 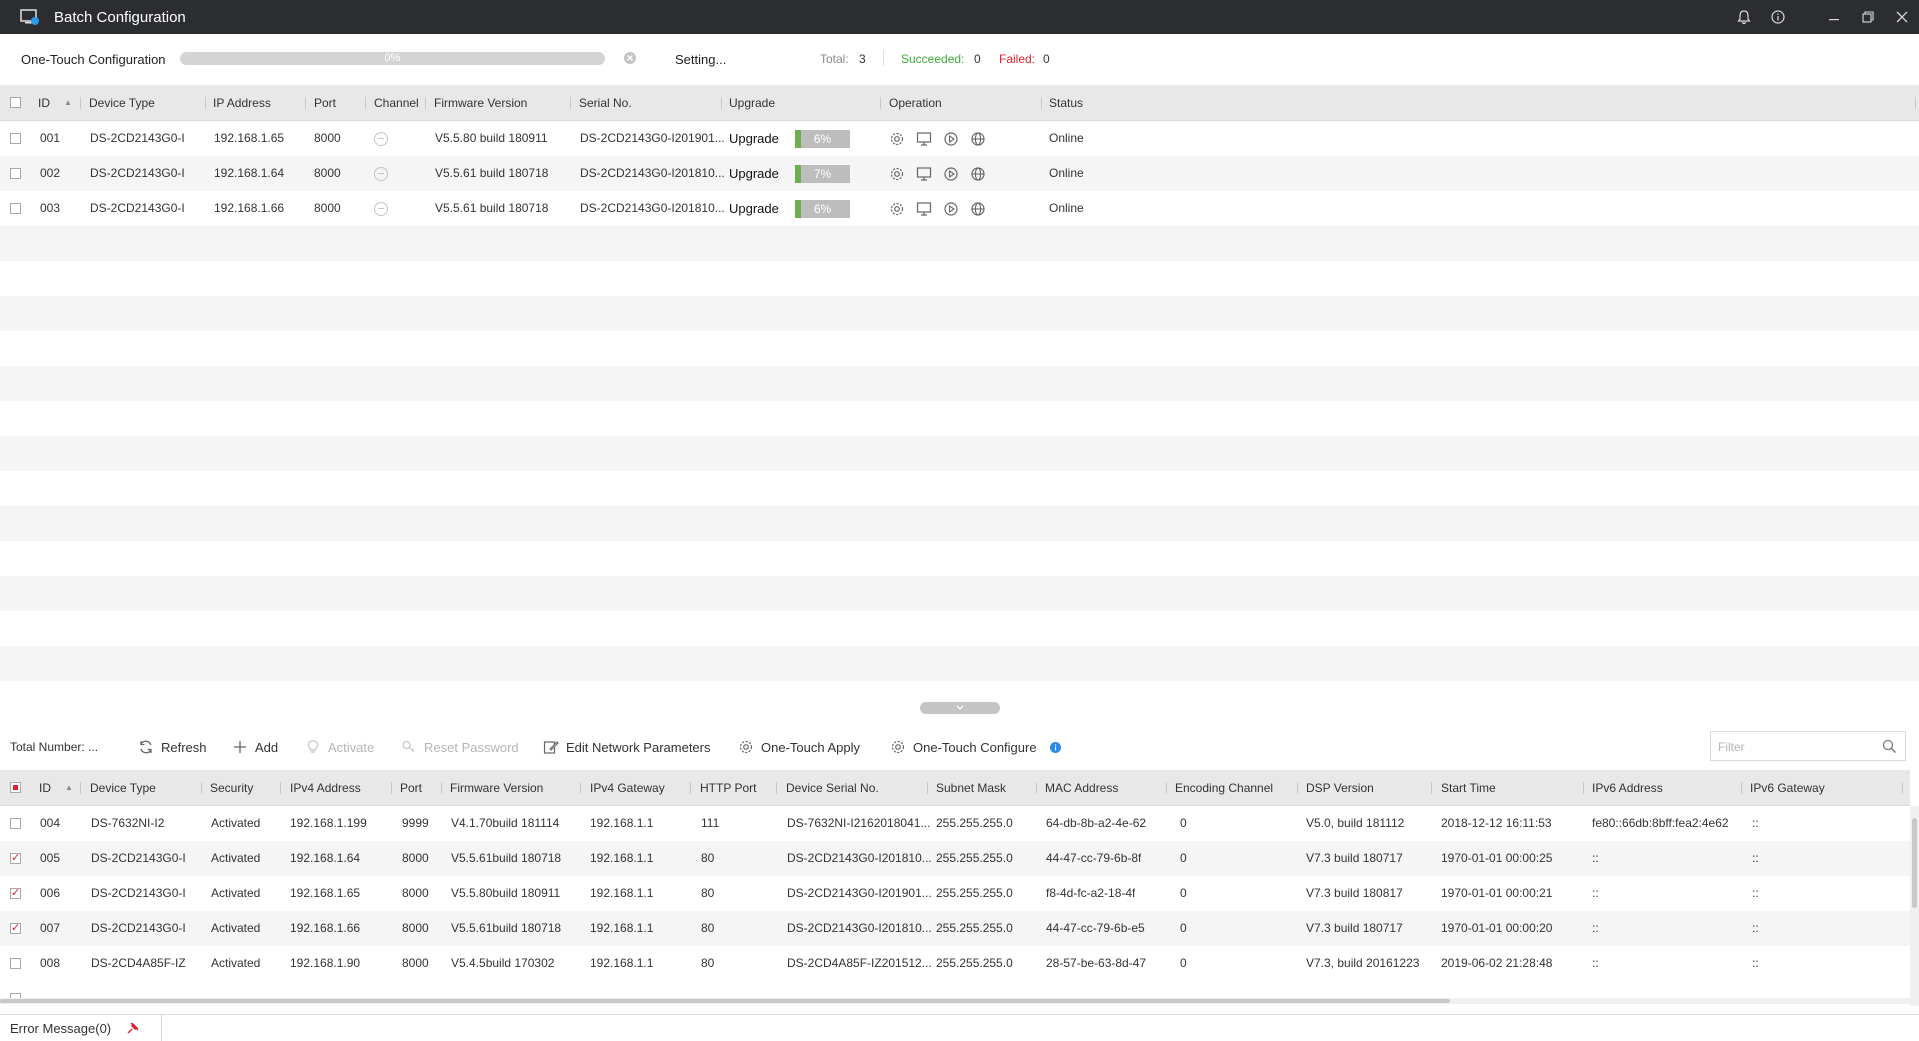 I want to click on error-message-tab: Error Message(0), so click(x=81, y=1028).